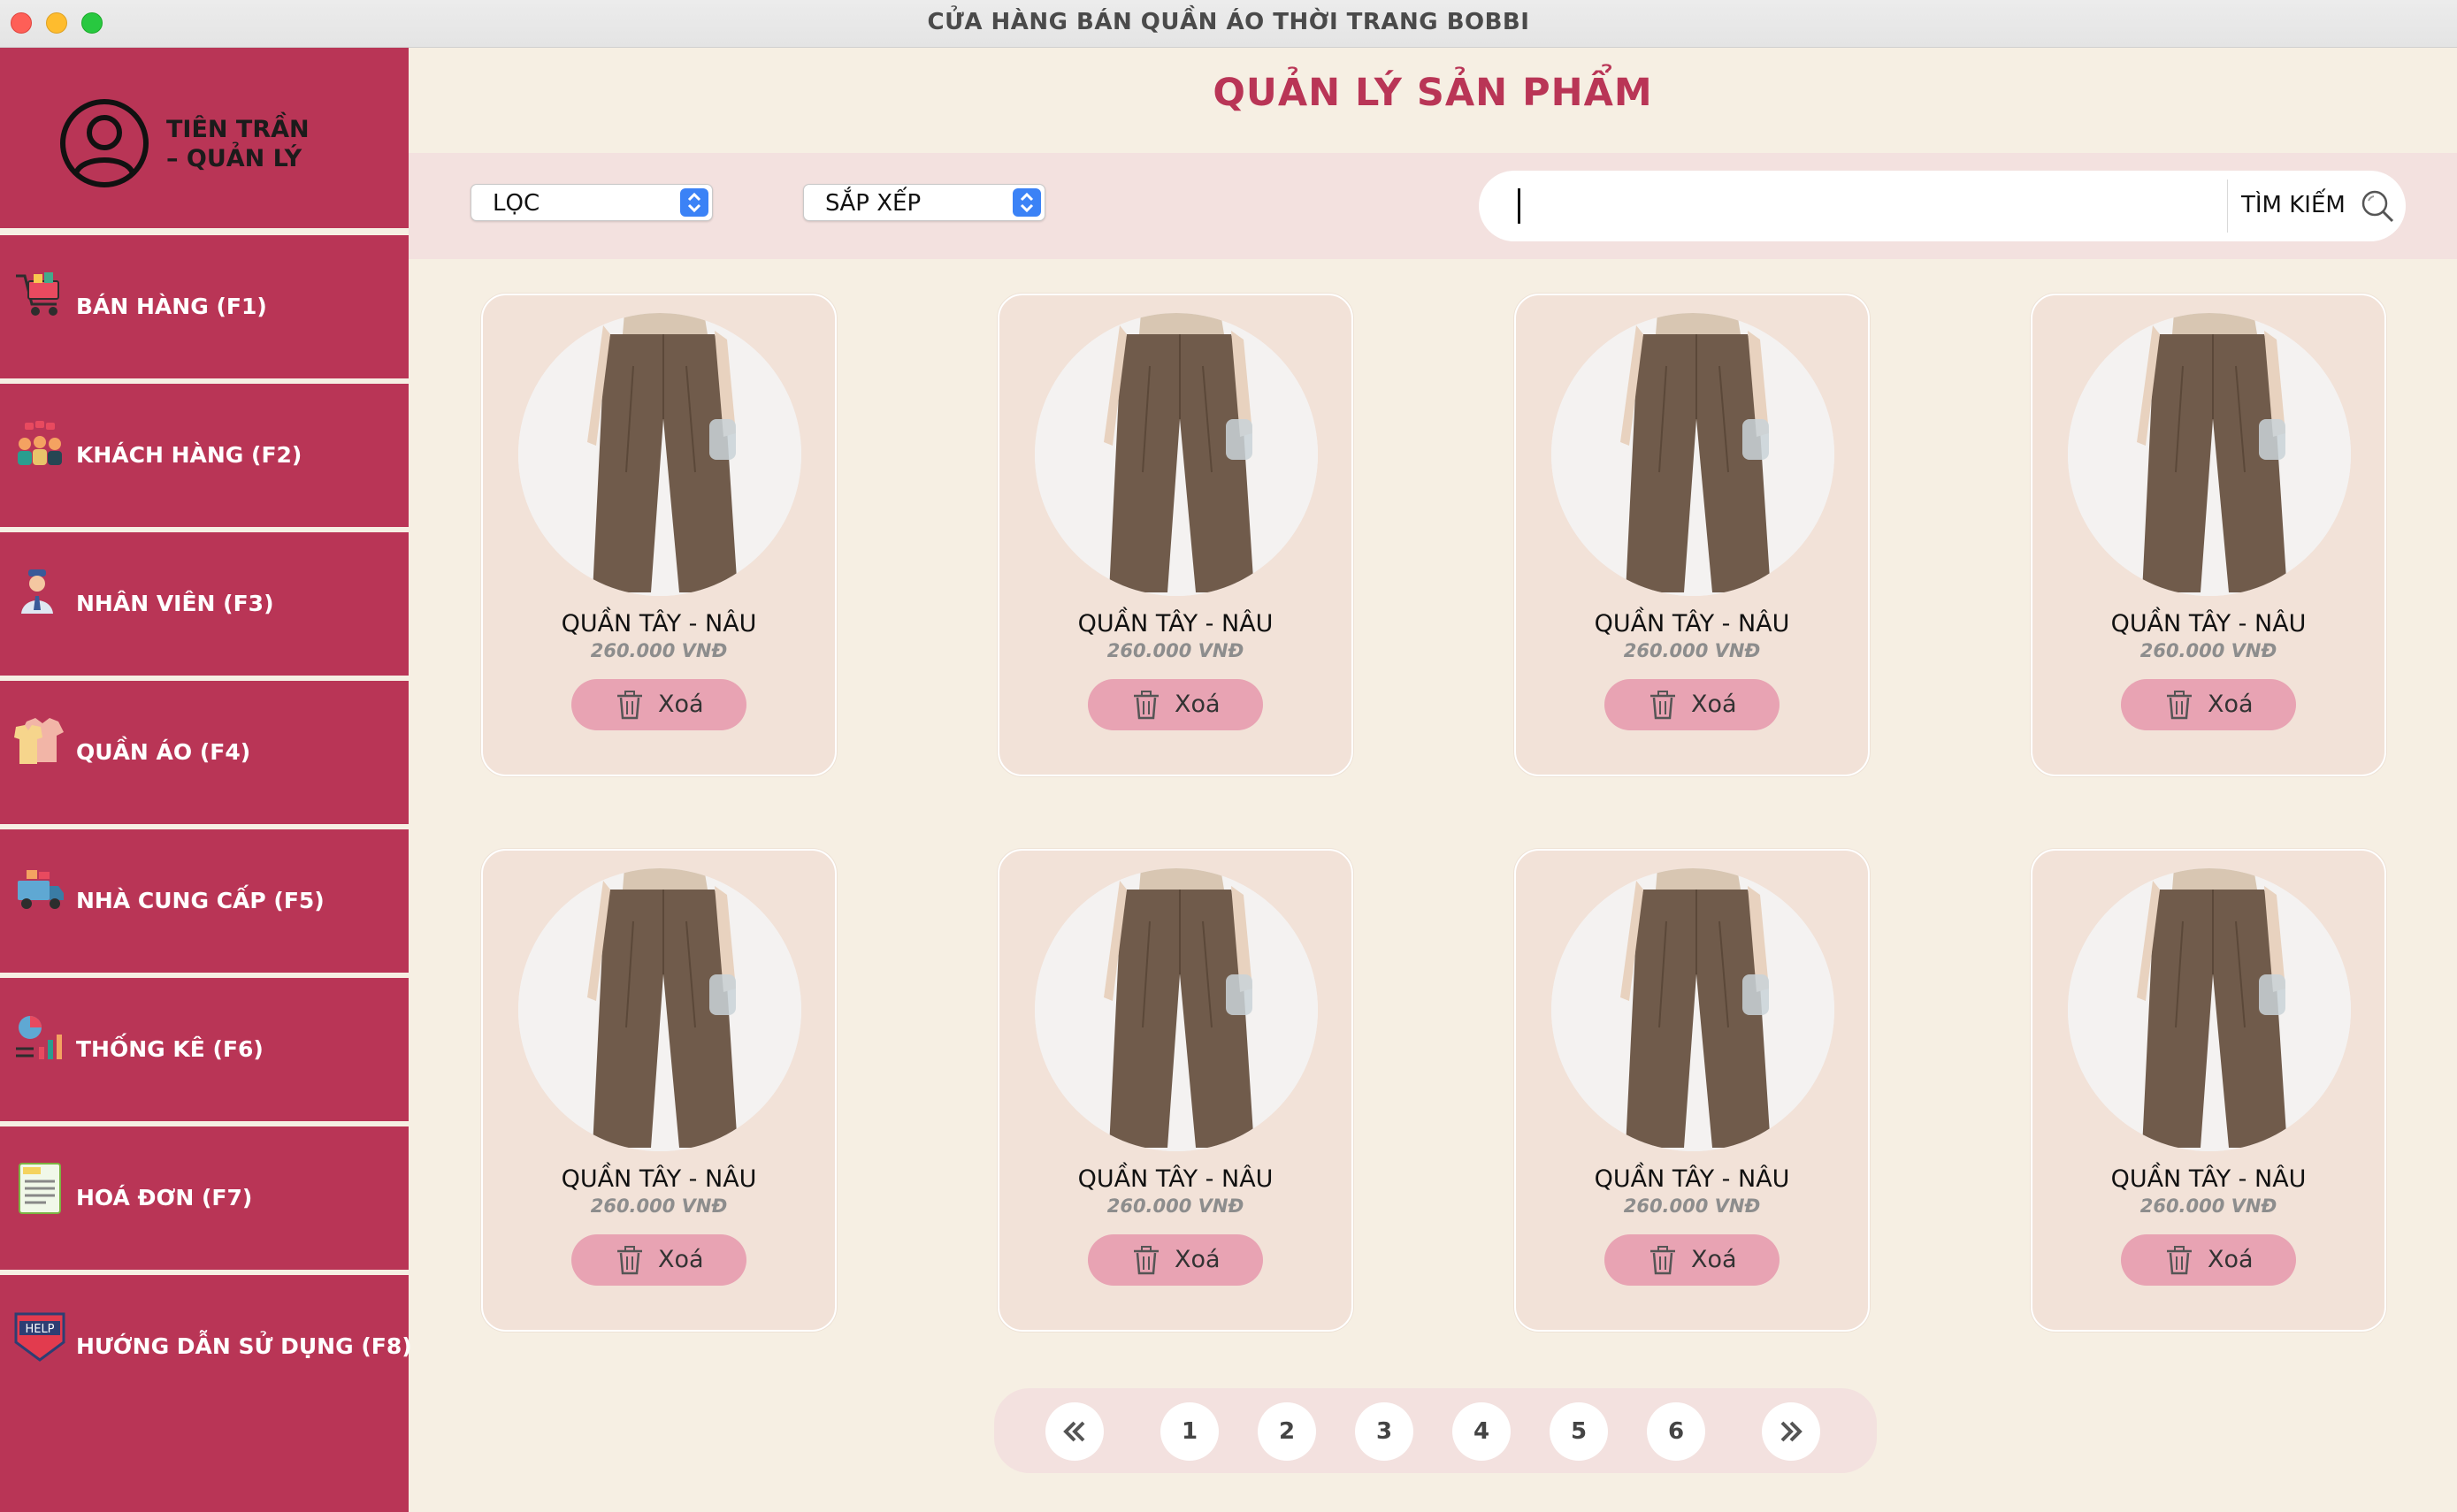  I want to click on nav-huong-dan: HELP HƯỚNG DẪN SỬ DỤNG (F8), so click(206, 1346).